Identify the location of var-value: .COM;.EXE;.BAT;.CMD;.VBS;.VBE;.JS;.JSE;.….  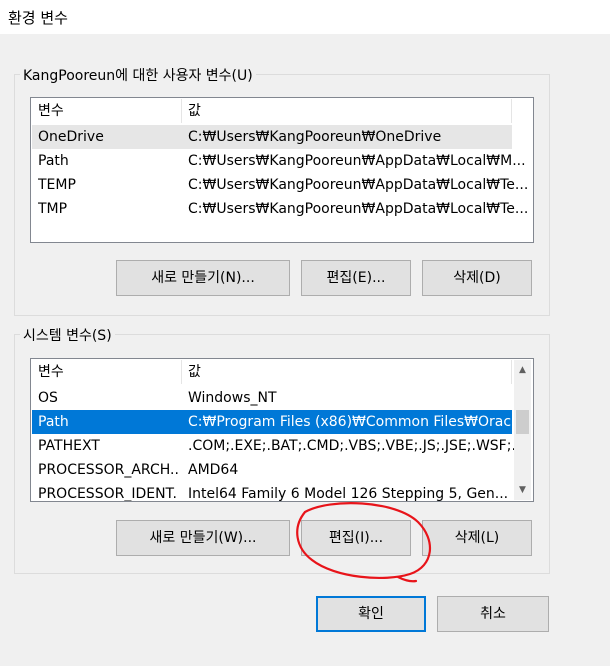
(356, 446).